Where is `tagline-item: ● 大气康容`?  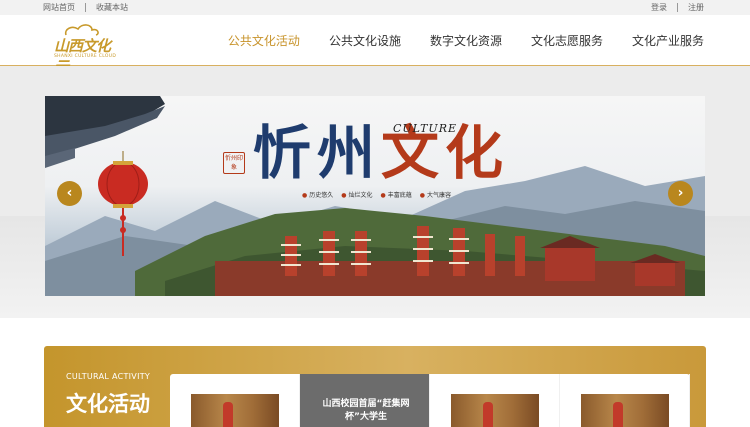
tagline-item: ● 大气康容 is located at coordinates (435, 195).